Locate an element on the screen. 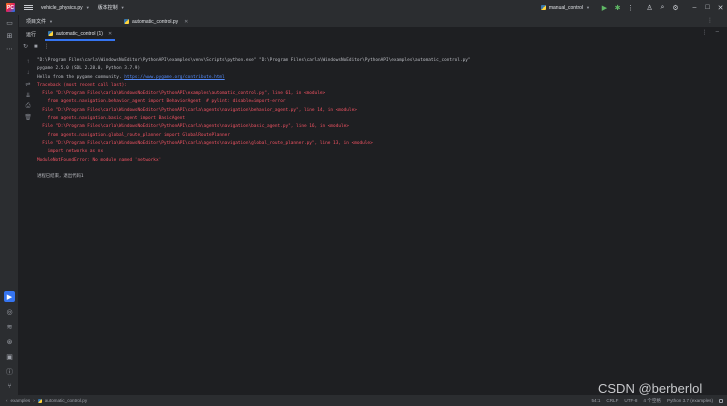 The height and width of the screenshot is (406, 727). git-icon: ⑂ is located at coordinates (9, 386).